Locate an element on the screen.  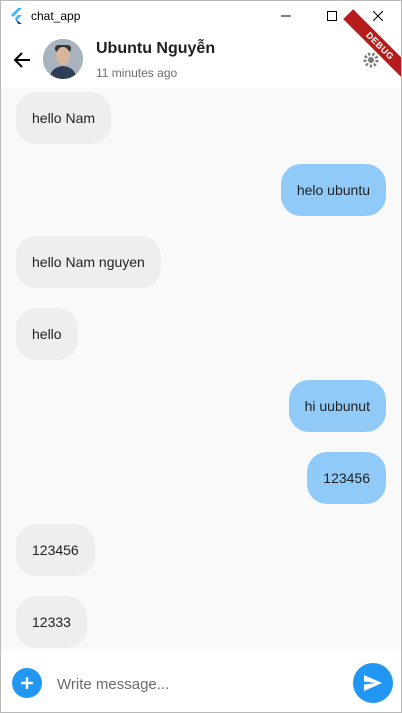
message-bubble-incoming: hello Nam nguyen is located at coordinates (88, 262).